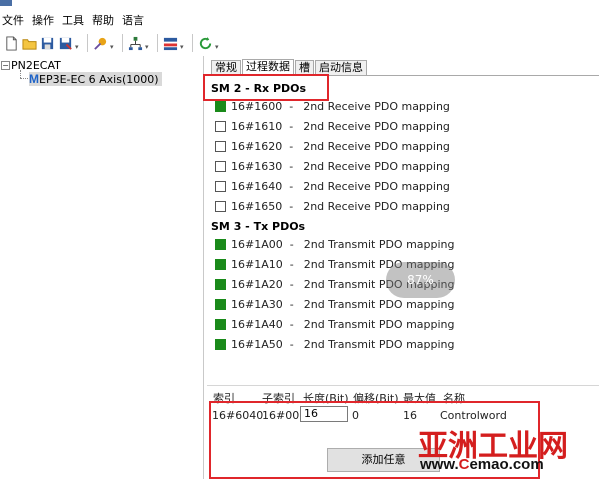  Describe the element at coordinates (226, 67) in the screenshot. I see `tab-general: 常规` at that location.